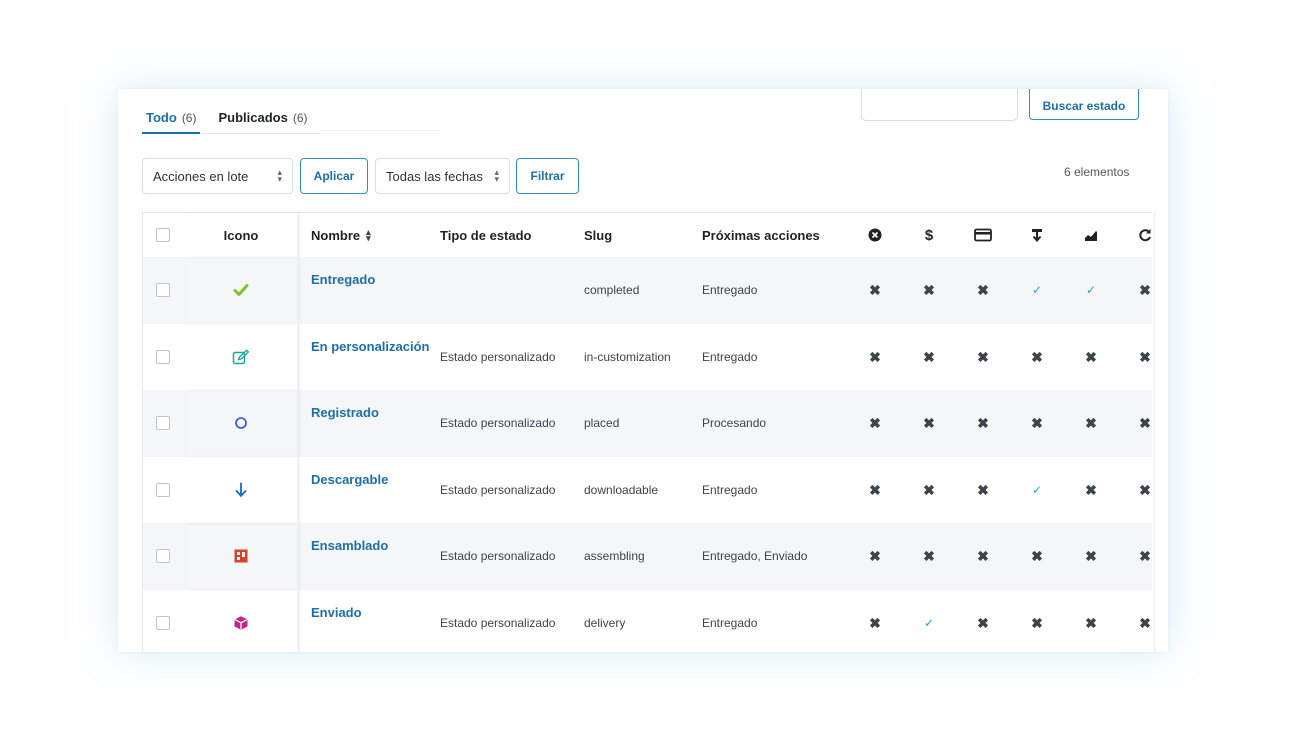 The width and height of the screenshot is (1300, 755). I want to click on header-name: Nombre ▴ ▾, so click(369, 235).